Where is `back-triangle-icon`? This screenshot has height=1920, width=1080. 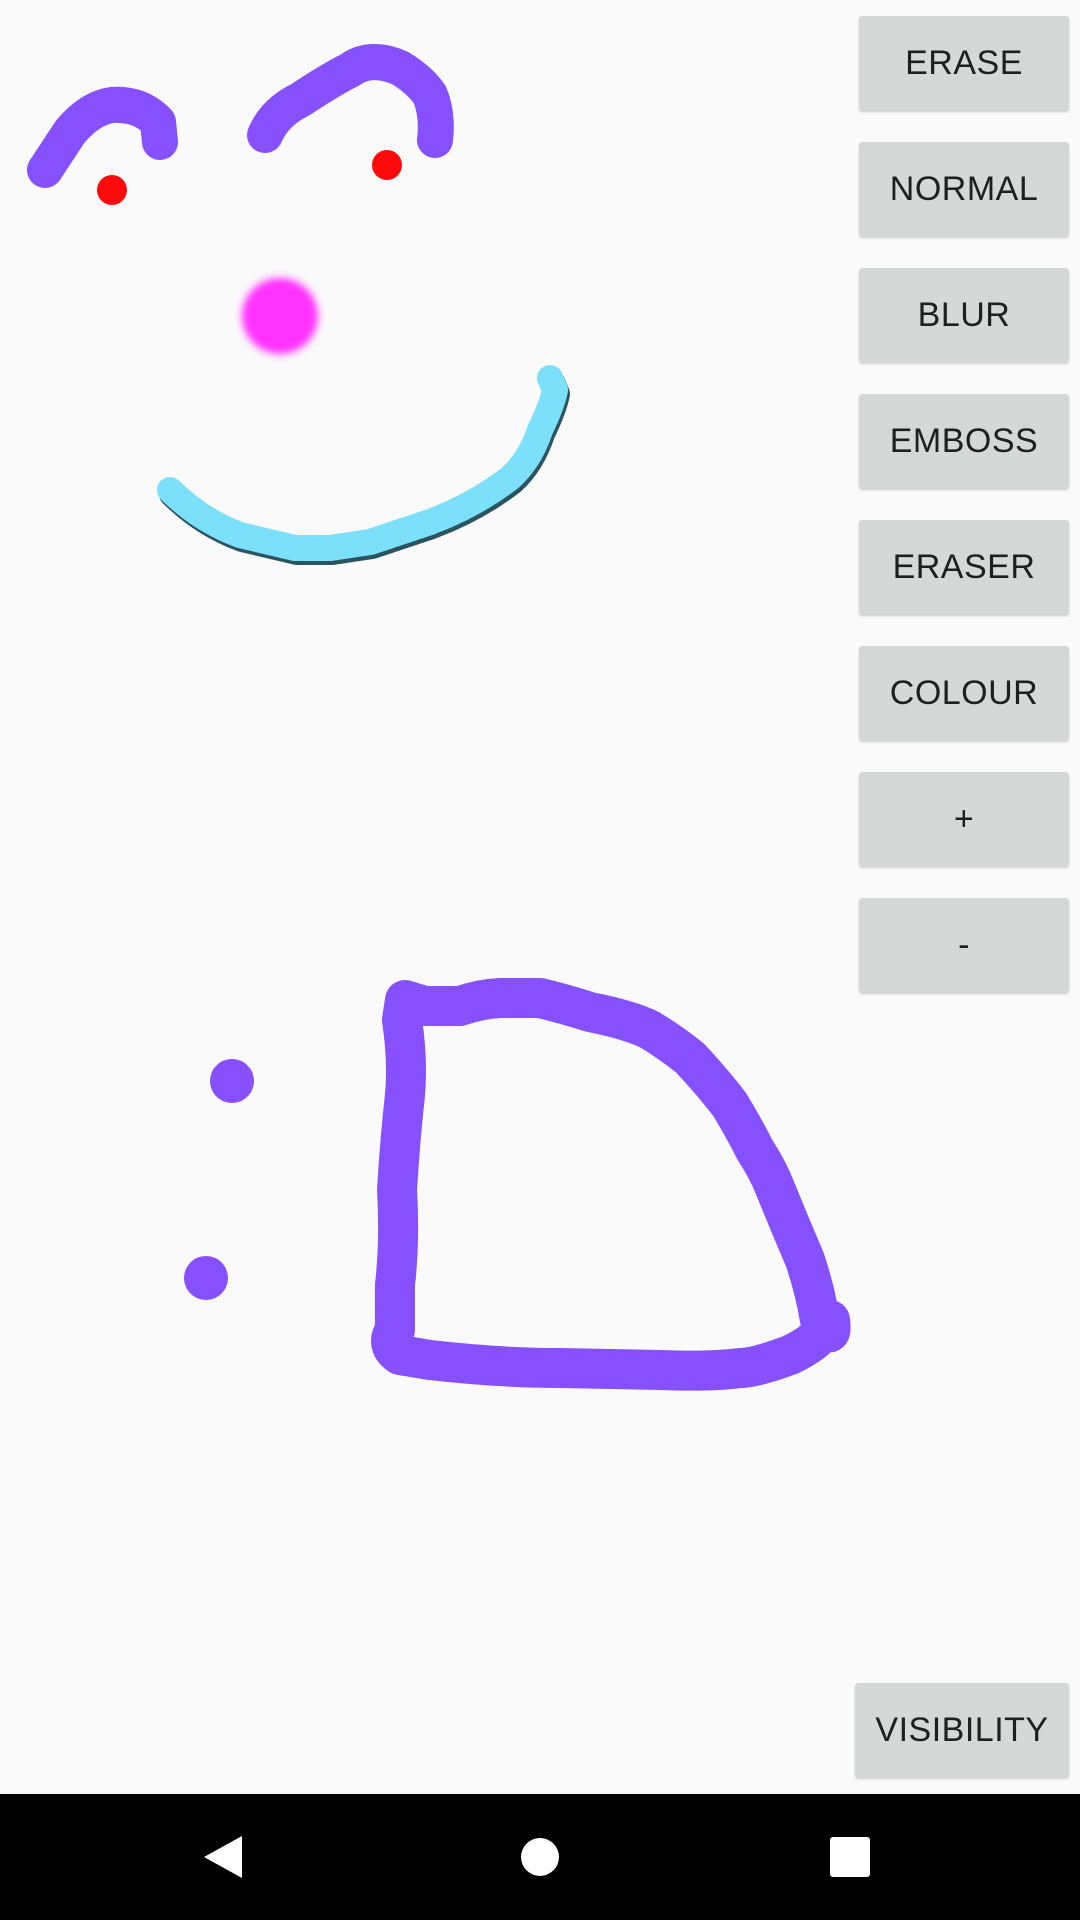 back-triangle-icon is located at coordinates (223, 1857).